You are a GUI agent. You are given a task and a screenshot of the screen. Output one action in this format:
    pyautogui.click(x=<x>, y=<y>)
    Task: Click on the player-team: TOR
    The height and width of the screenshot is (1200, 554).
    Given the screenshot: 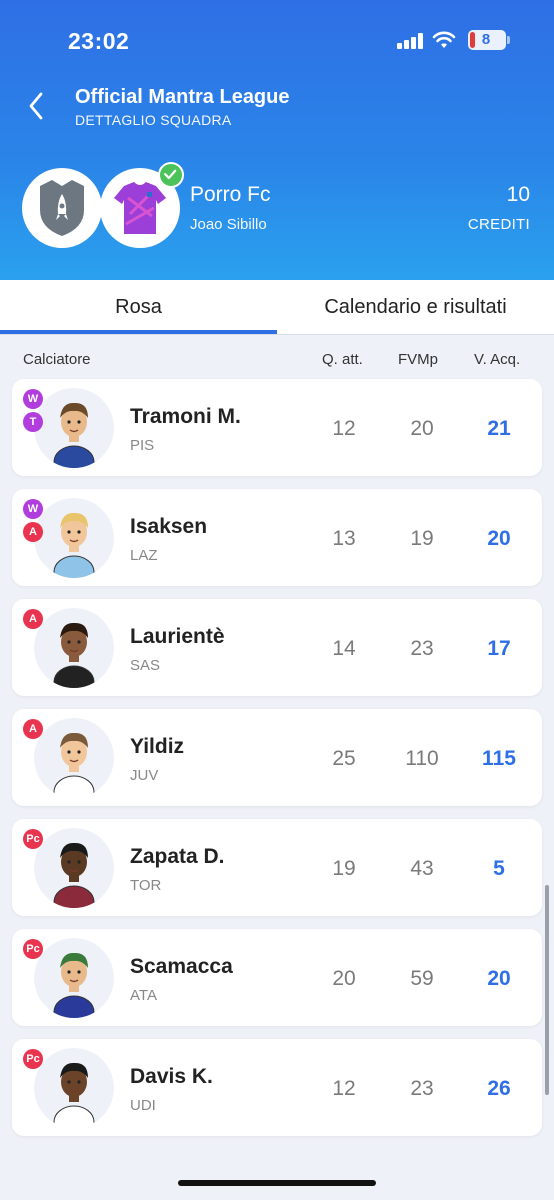 What is the action you would take?
    pyautogui.click(x=146, y=885)
    